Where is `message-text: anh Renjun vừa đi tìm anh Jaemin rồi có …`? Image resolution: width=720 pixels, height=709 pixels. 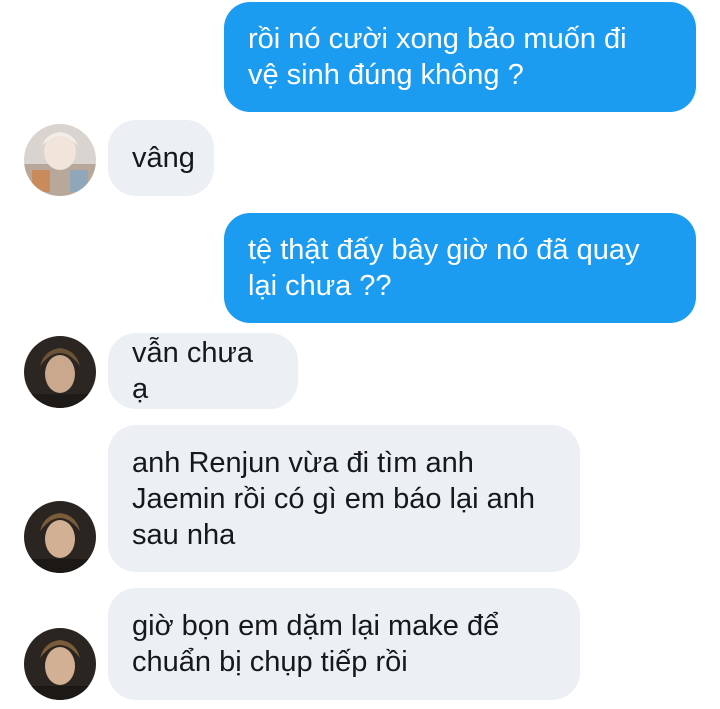 message-text: anh Renjun vừa đi tìm anh Jaemin rồi có … is located at coordinates (333, 498).